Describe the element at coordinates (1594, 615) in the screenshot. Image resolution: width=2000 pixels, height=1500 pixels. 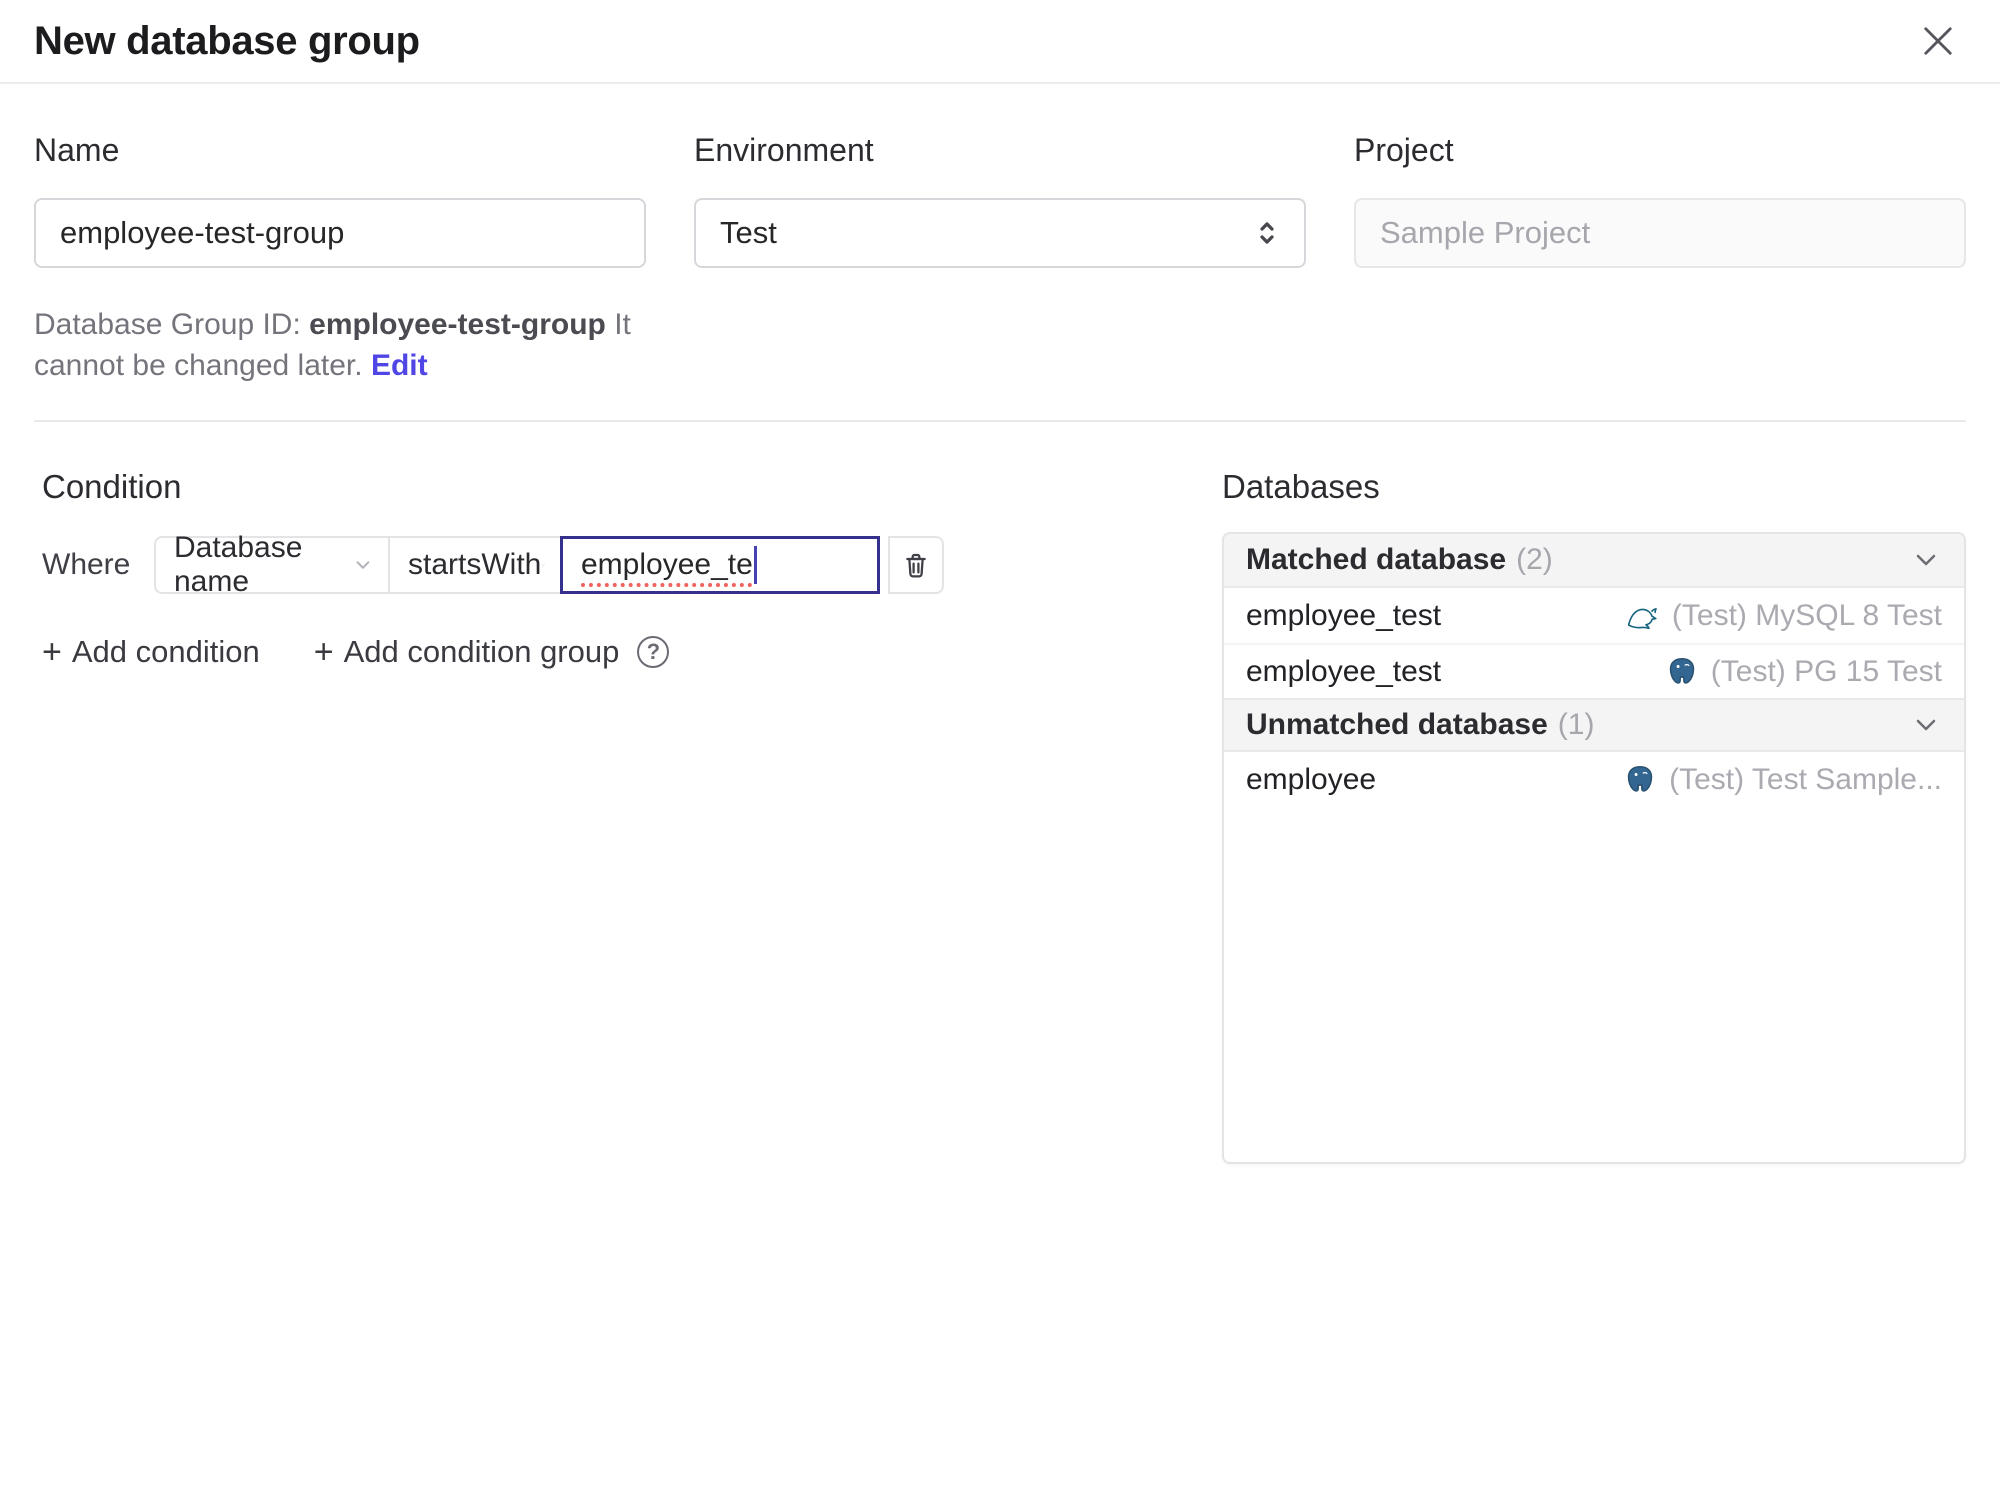
I see `table-row: employee_test (Test) MySQL 8 Test` at that location.